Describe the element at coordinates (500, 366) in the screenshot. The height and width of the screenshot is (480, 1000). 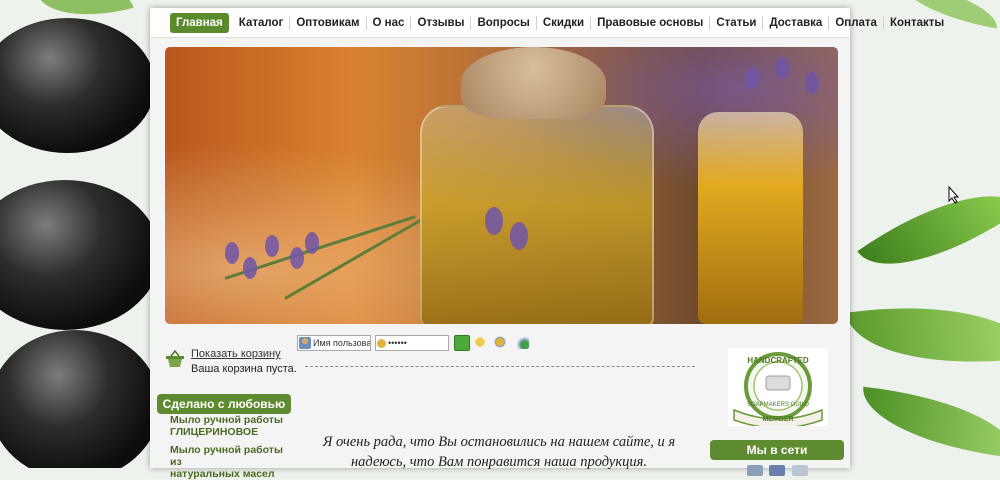
I see `divider` at that location.